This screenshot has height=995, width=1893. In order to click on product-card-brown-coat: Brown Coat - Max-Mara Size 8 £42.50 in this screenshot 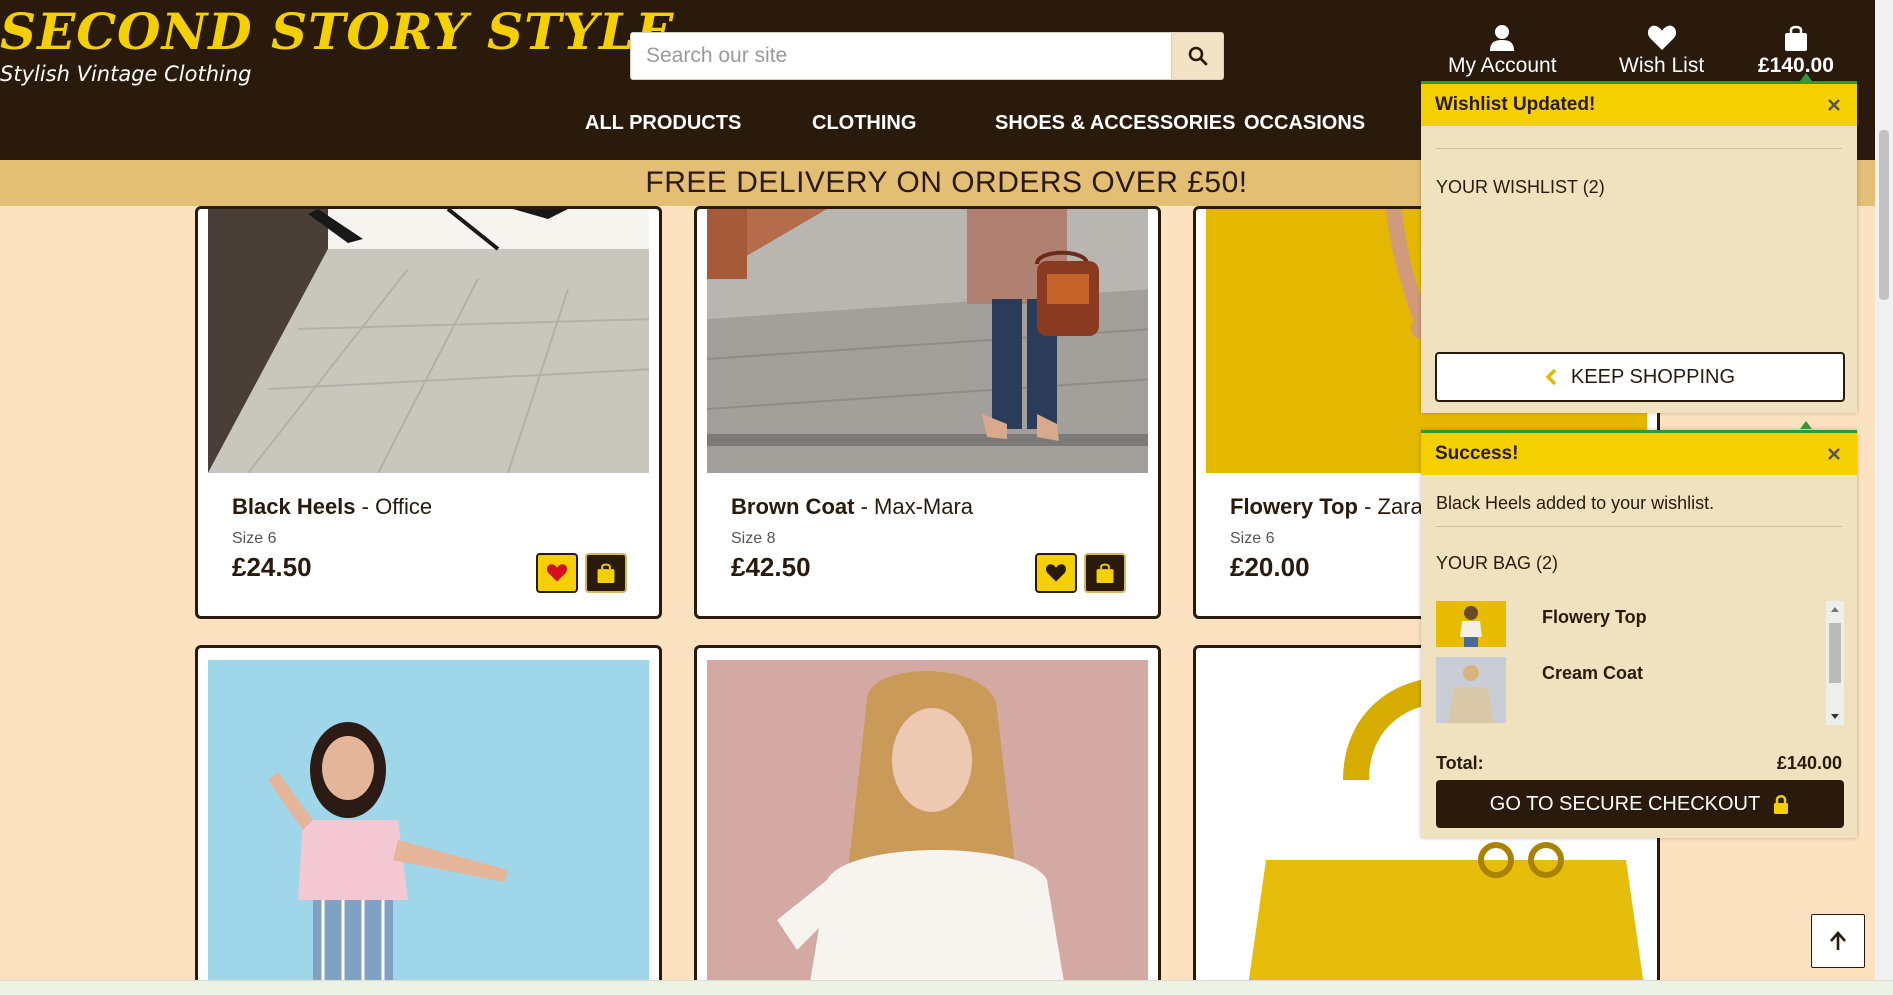, I will do `click(927, 412)`.